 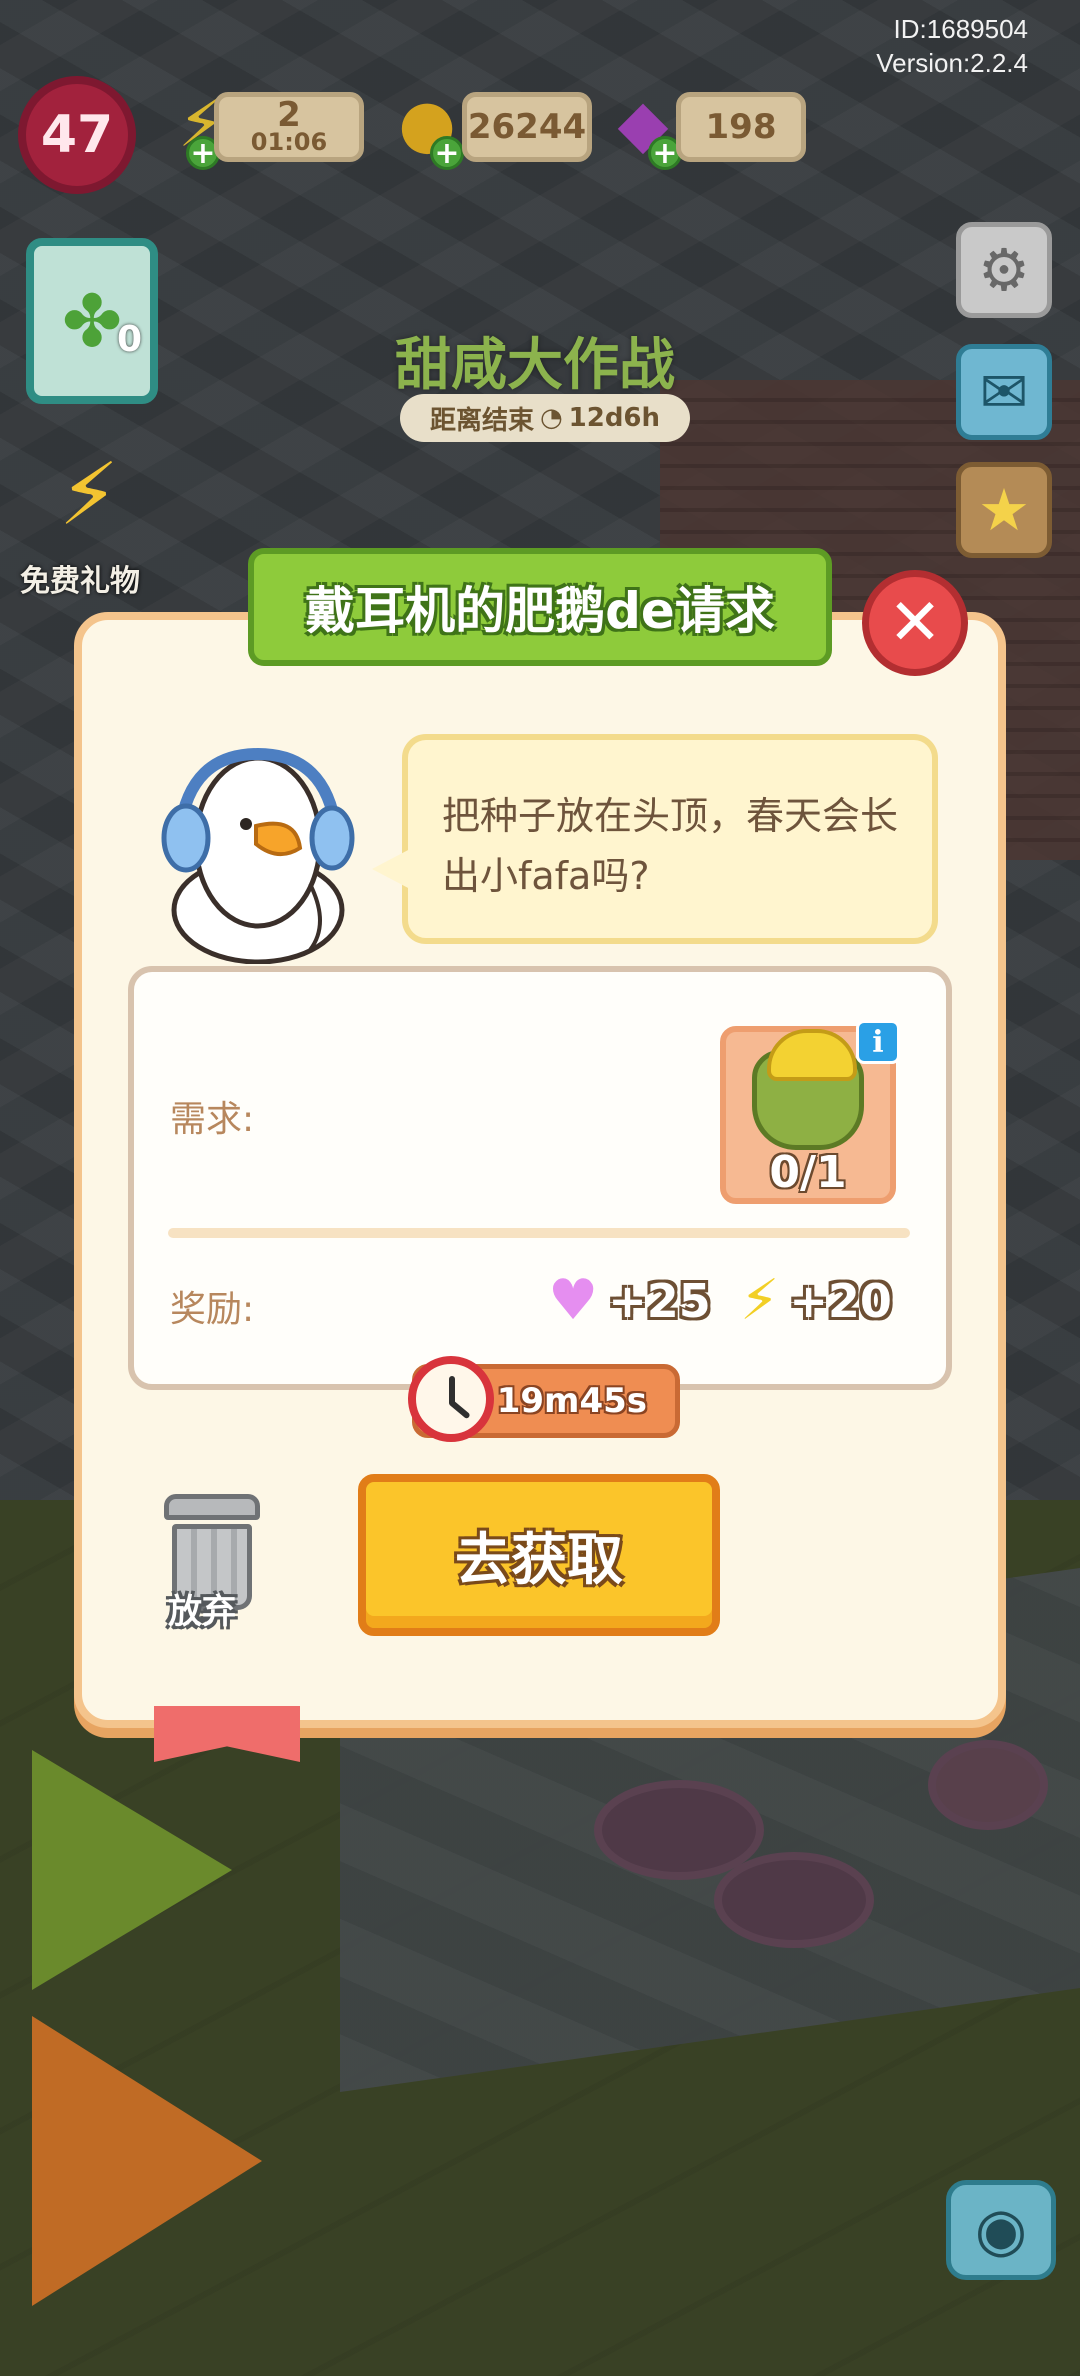 I want to click on version-text: Version:2.2.4, so click(x=952, y=63).